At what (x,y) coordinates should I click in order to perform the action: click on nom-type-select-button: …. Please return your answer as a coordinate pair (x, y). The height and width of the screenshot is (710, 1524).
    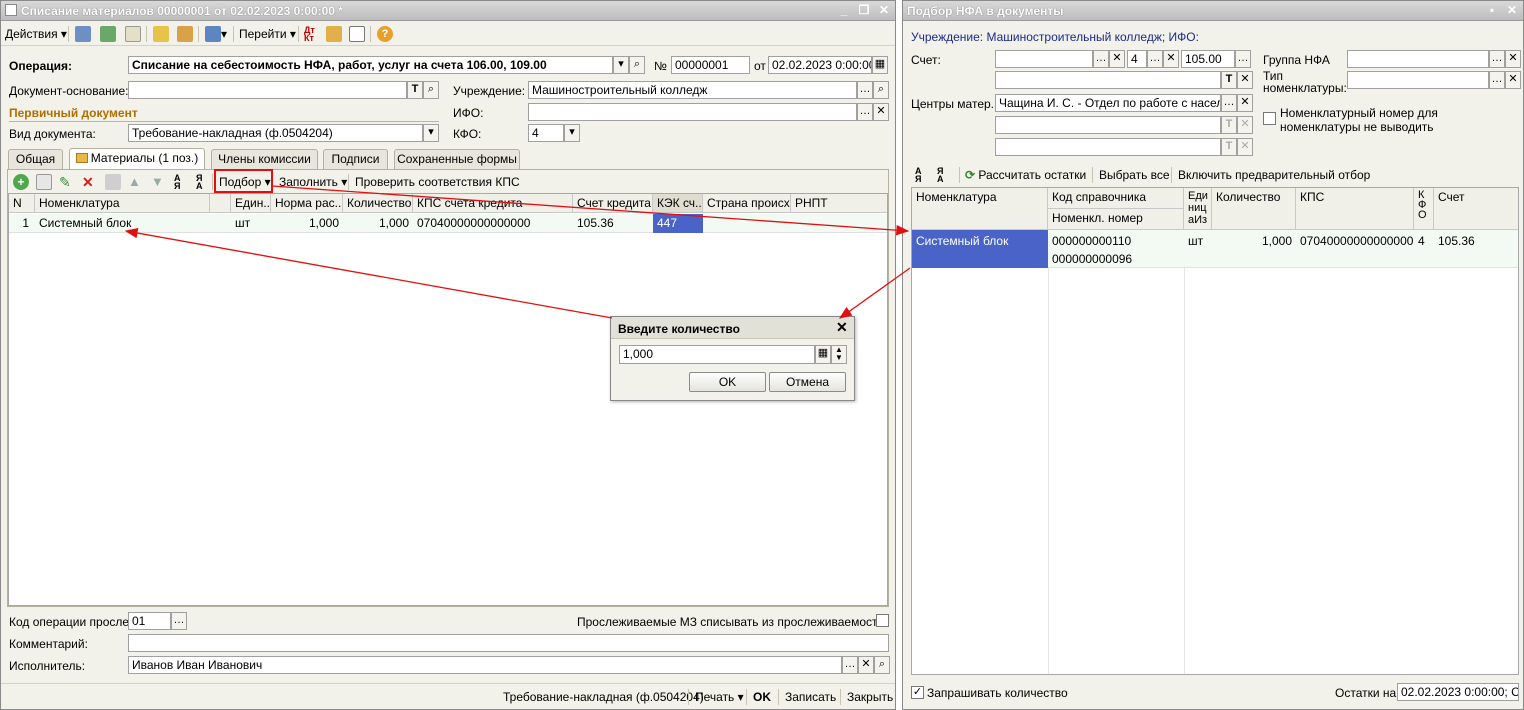
    Looking at the image, I should click on (1497, 80).